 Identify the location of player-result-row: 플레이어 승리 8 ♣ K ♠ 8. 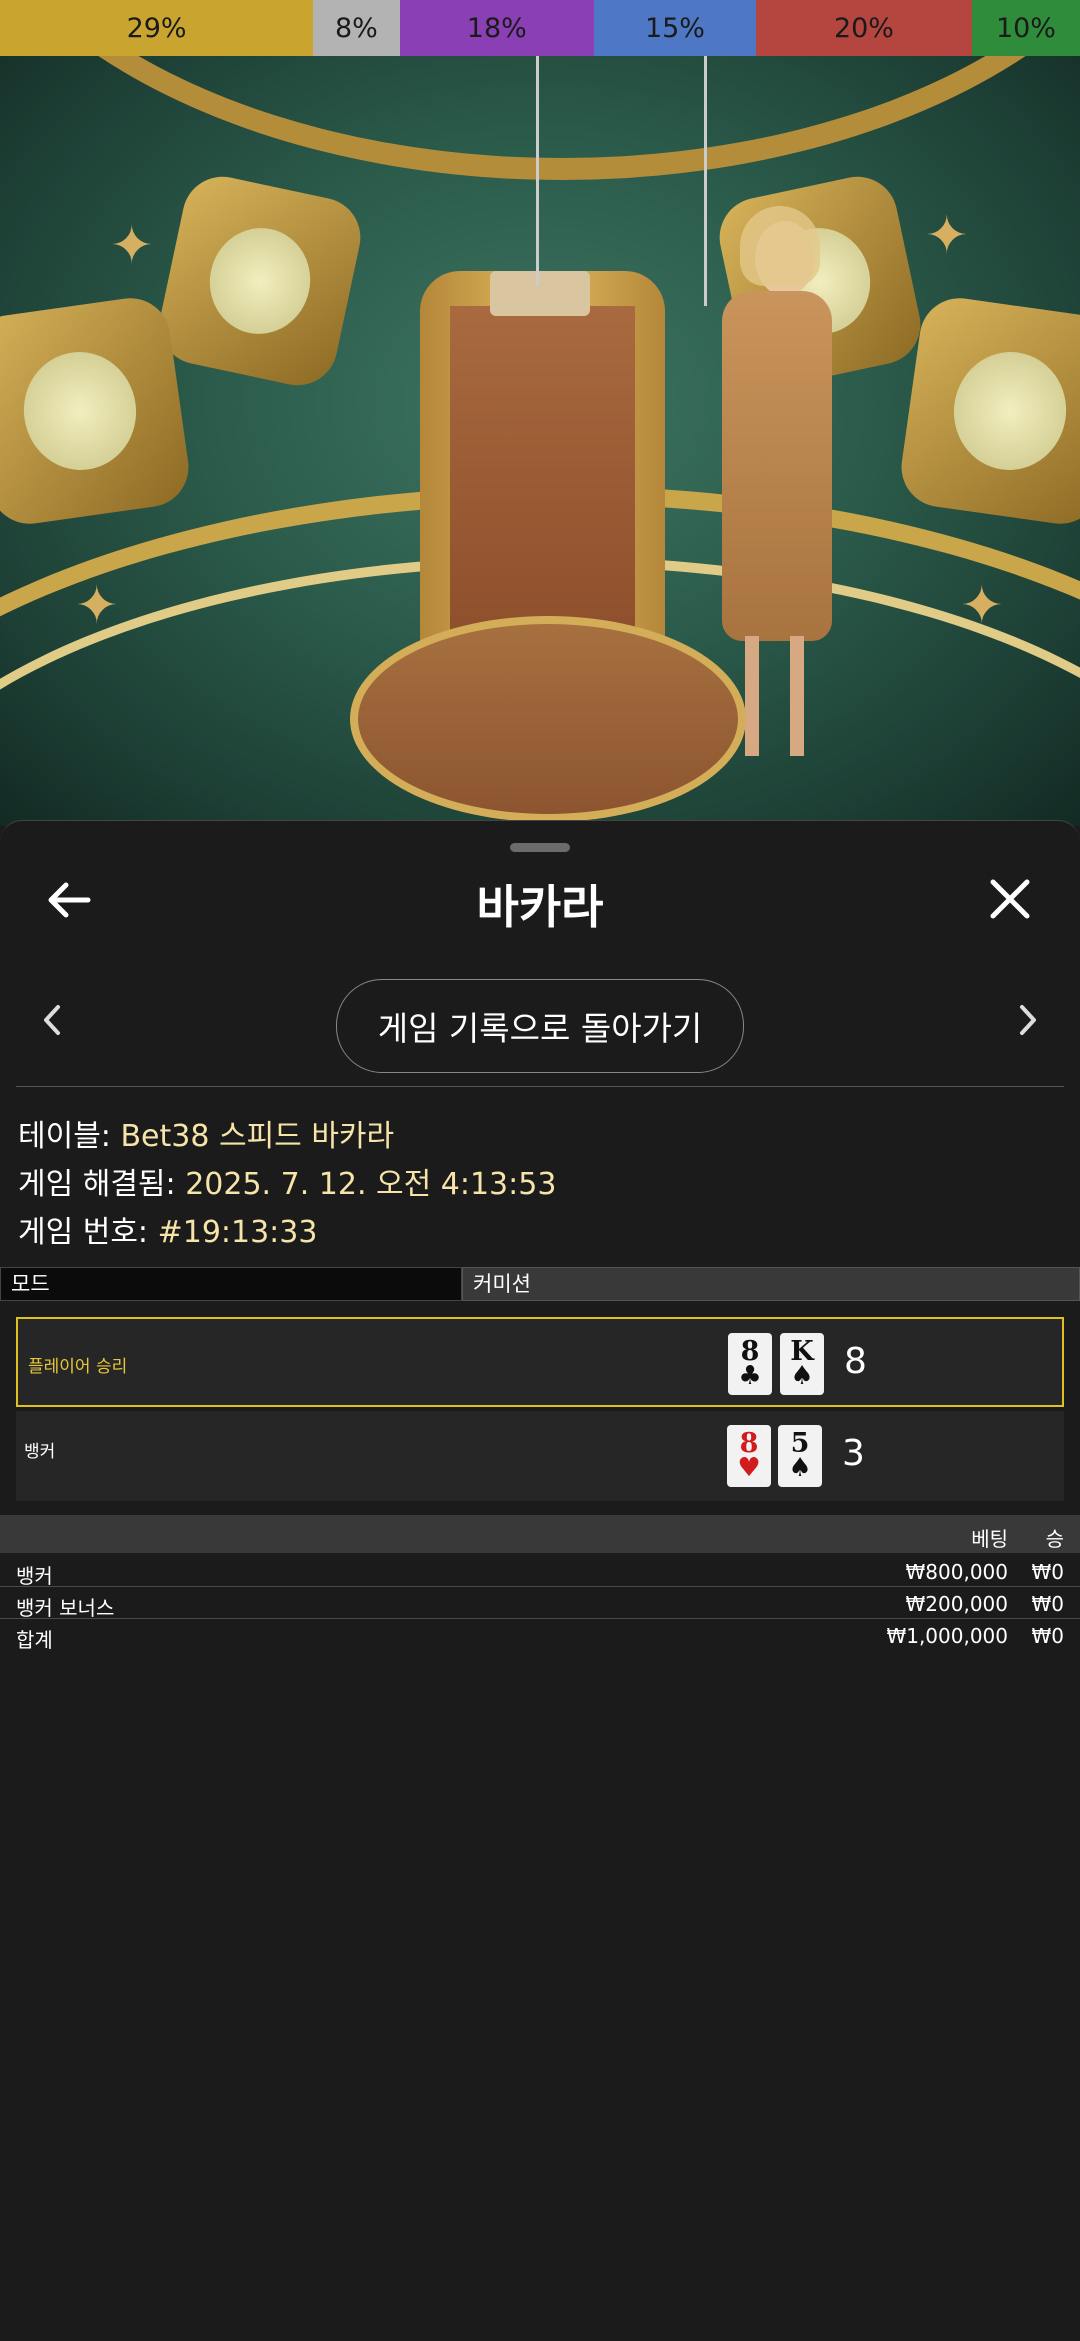
(540, 1362).